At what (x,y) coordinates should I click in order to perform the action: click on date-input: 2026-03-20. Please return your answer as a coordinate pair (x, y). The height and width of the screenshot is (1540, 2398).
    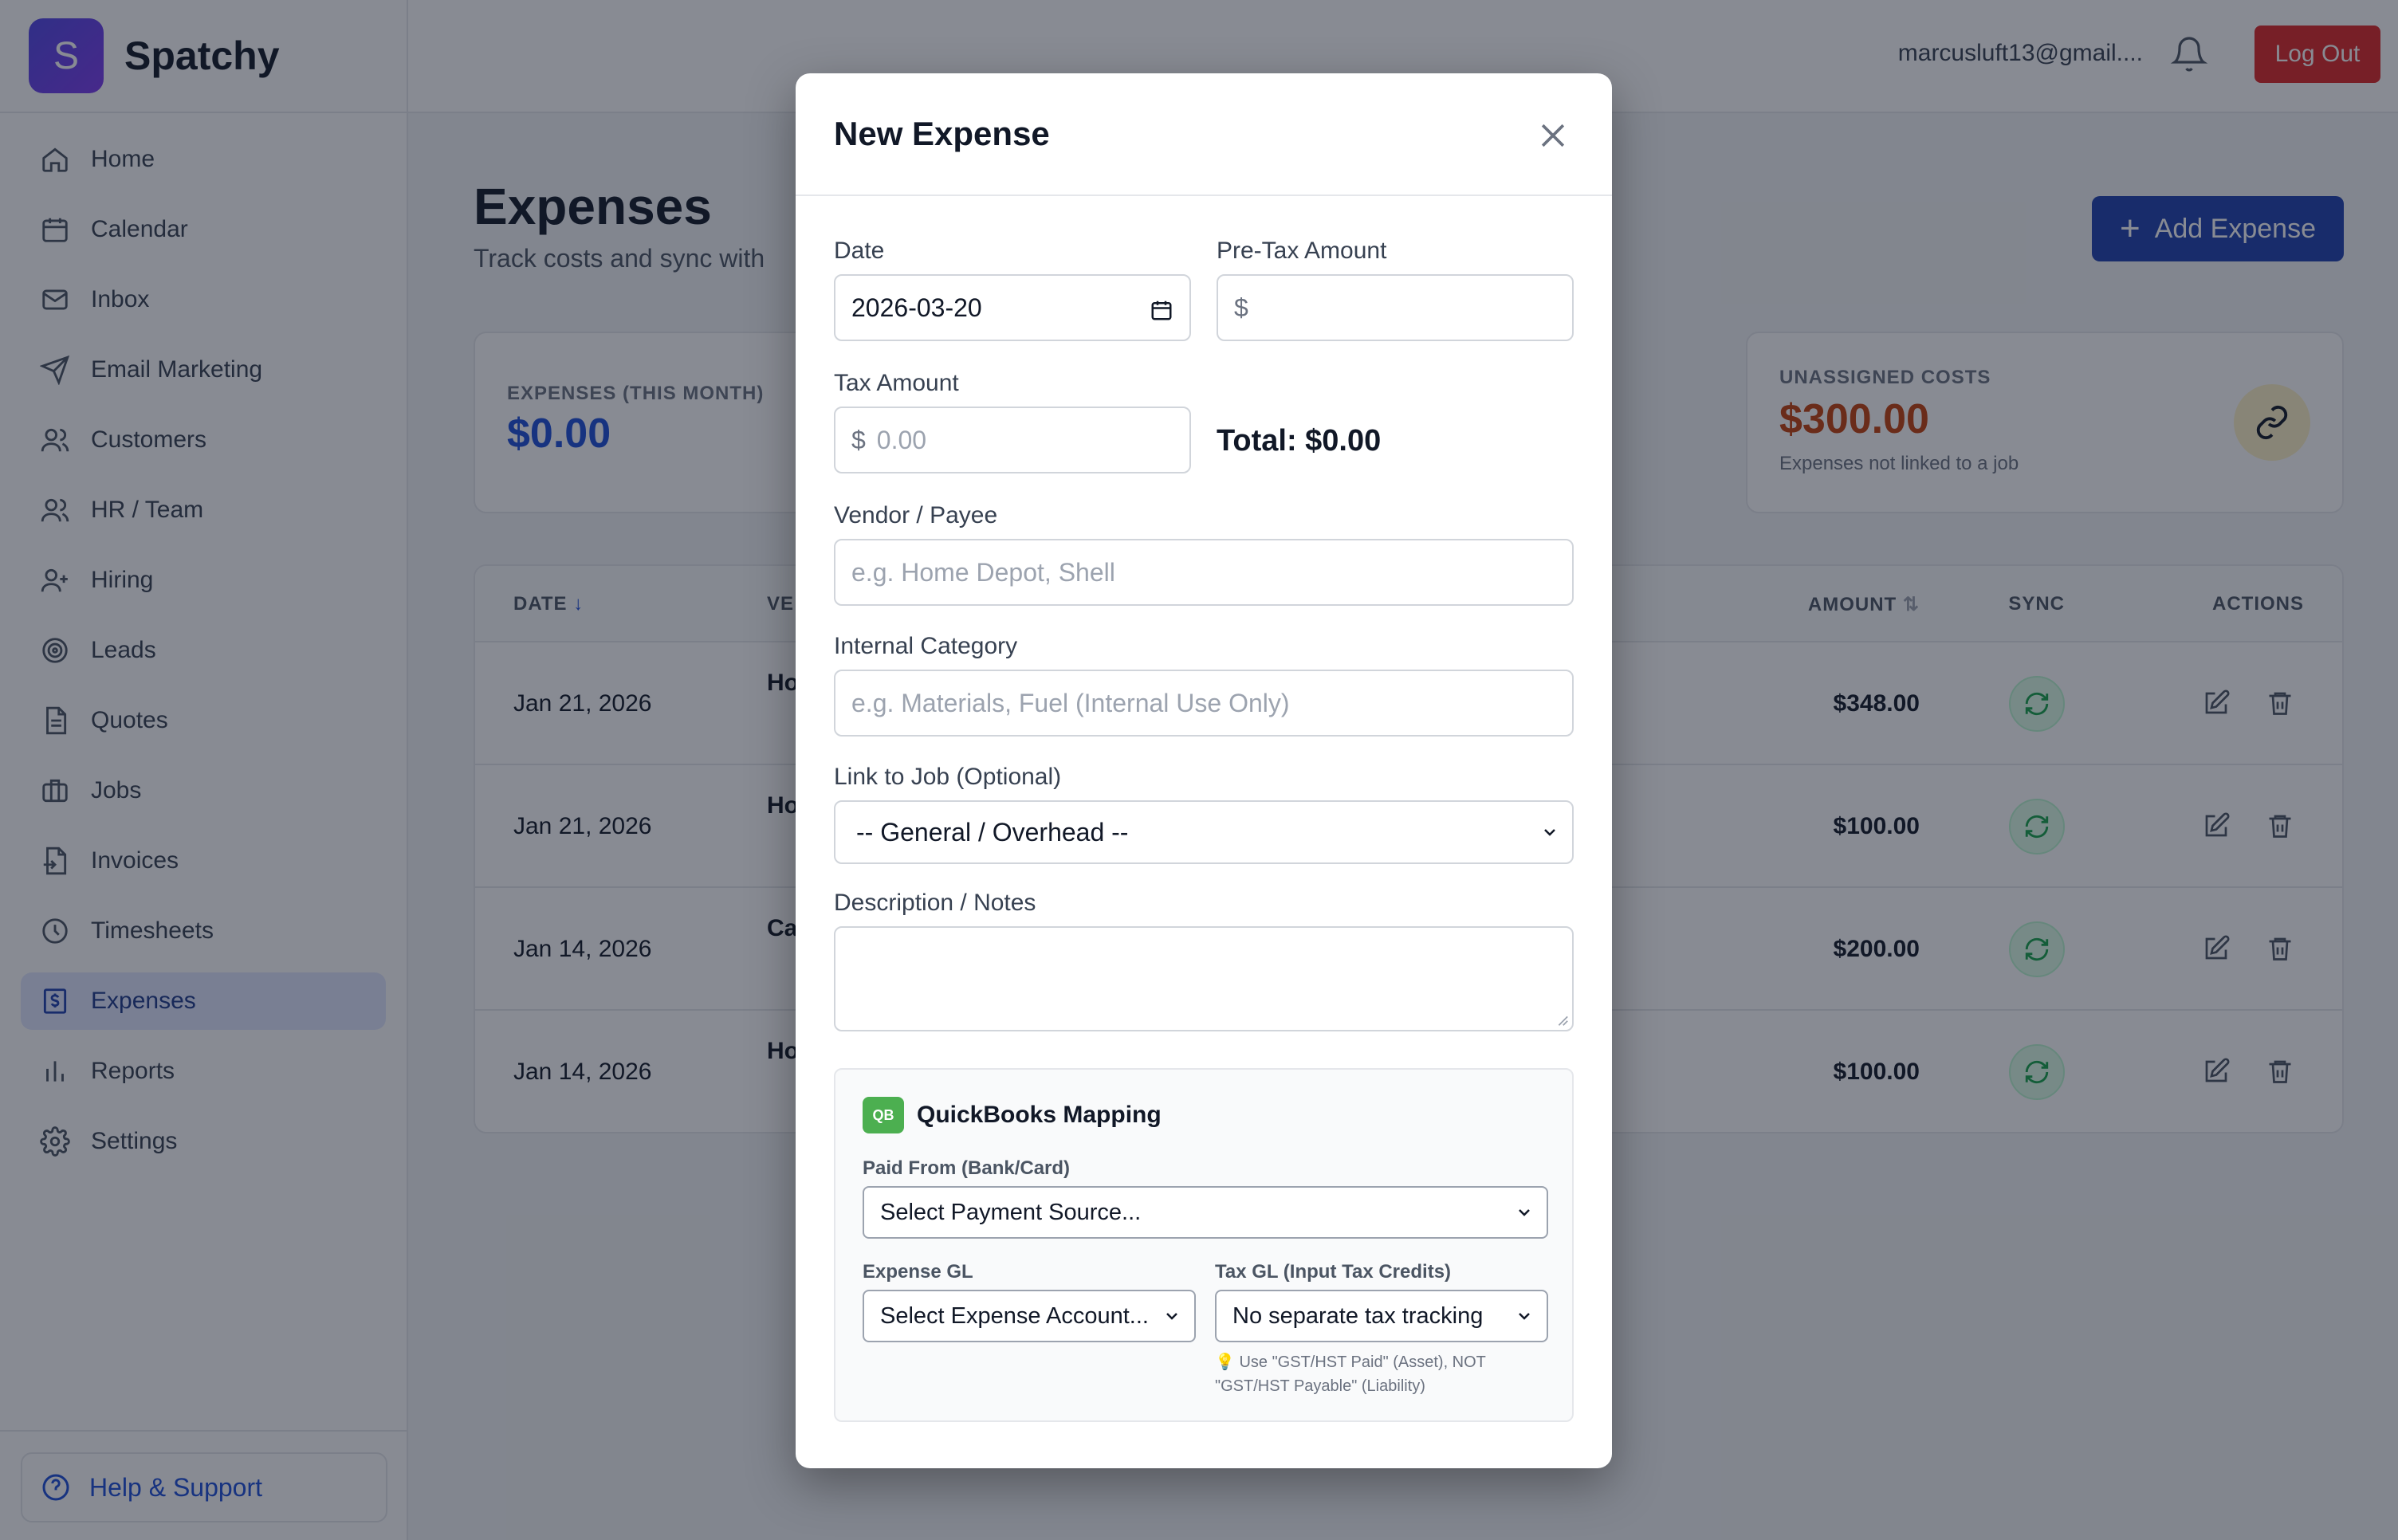
    Looking at the image, I should click on (1013, 307).